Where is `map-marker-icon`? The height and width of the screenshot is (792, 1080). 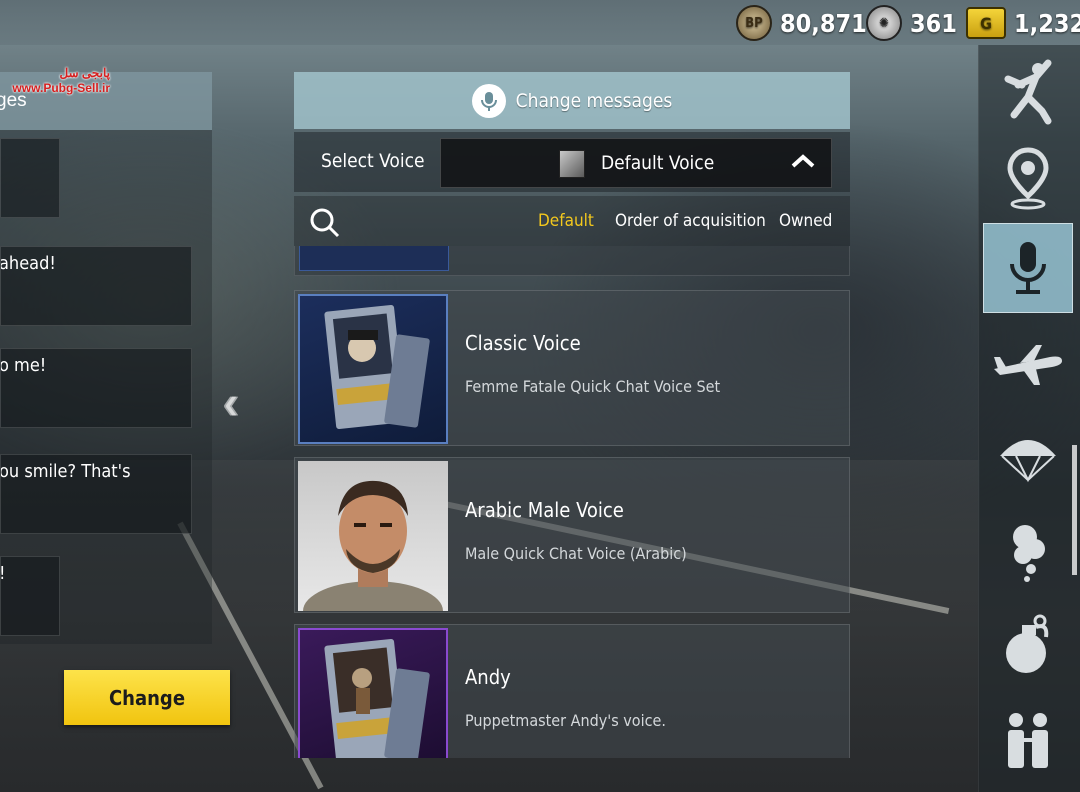 map-marker-icon is located at coordinates (1028, 178).